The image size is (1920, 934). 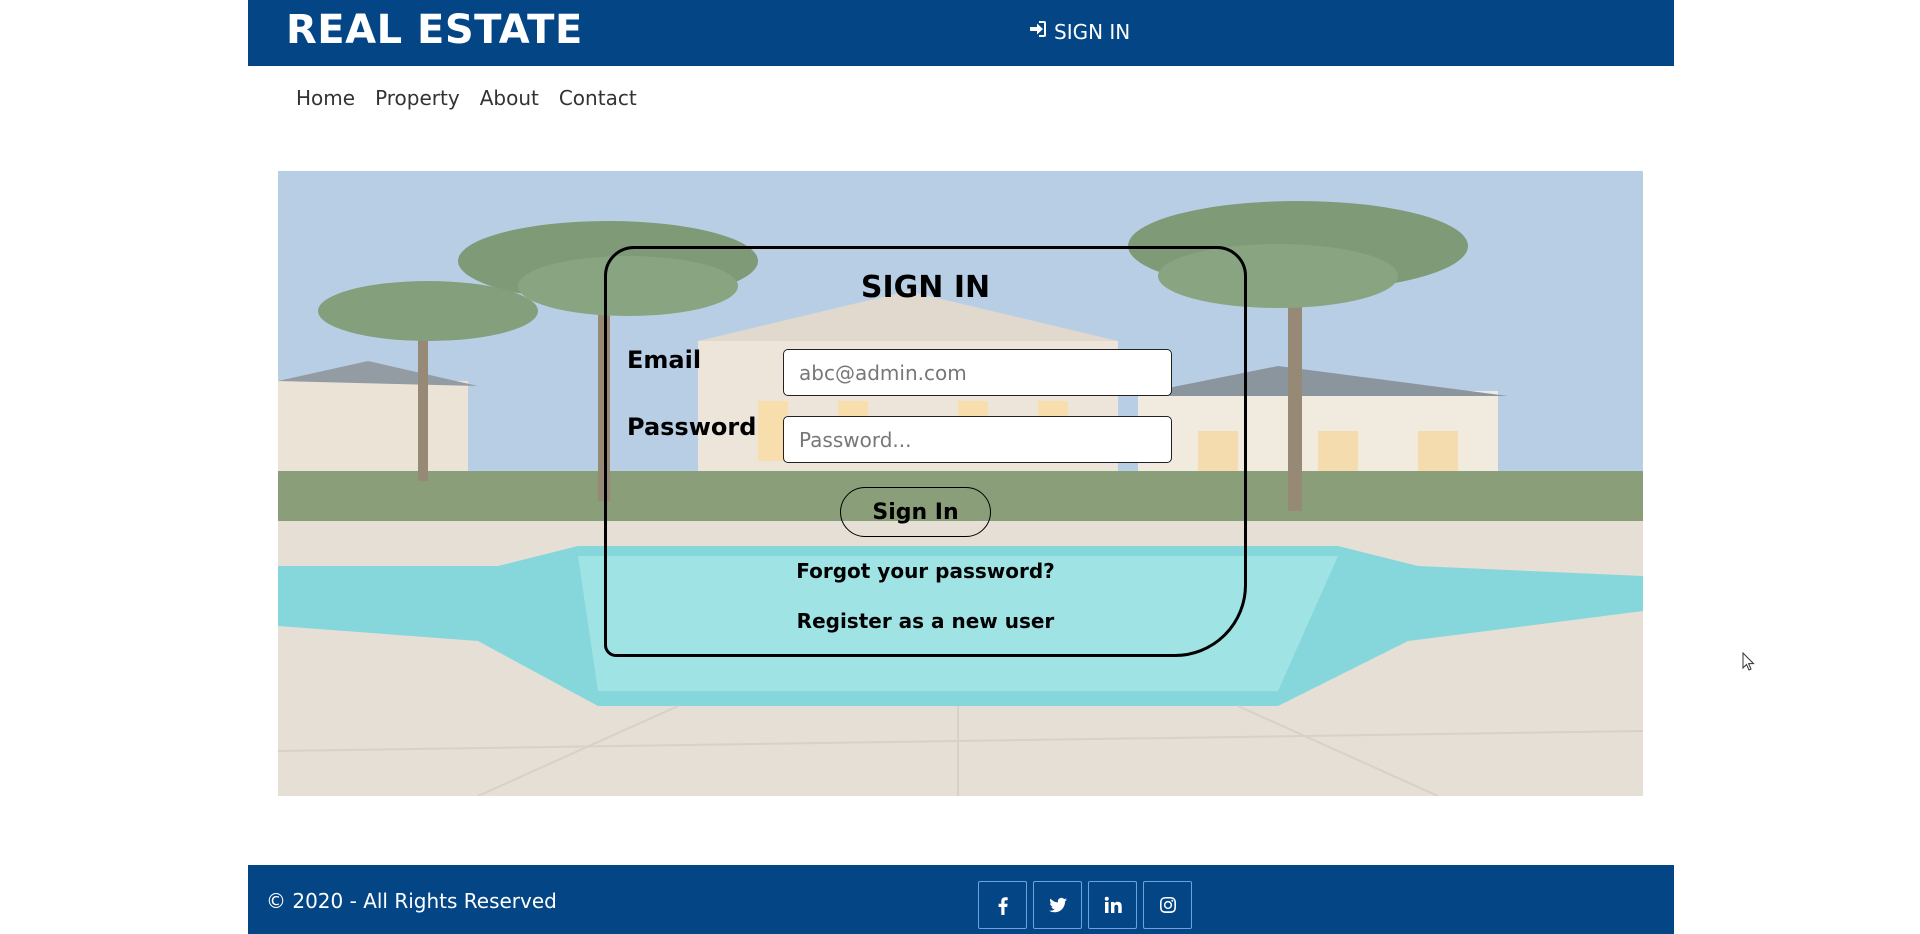 I want to click on password-label: Password, so click(x=692, y=427).